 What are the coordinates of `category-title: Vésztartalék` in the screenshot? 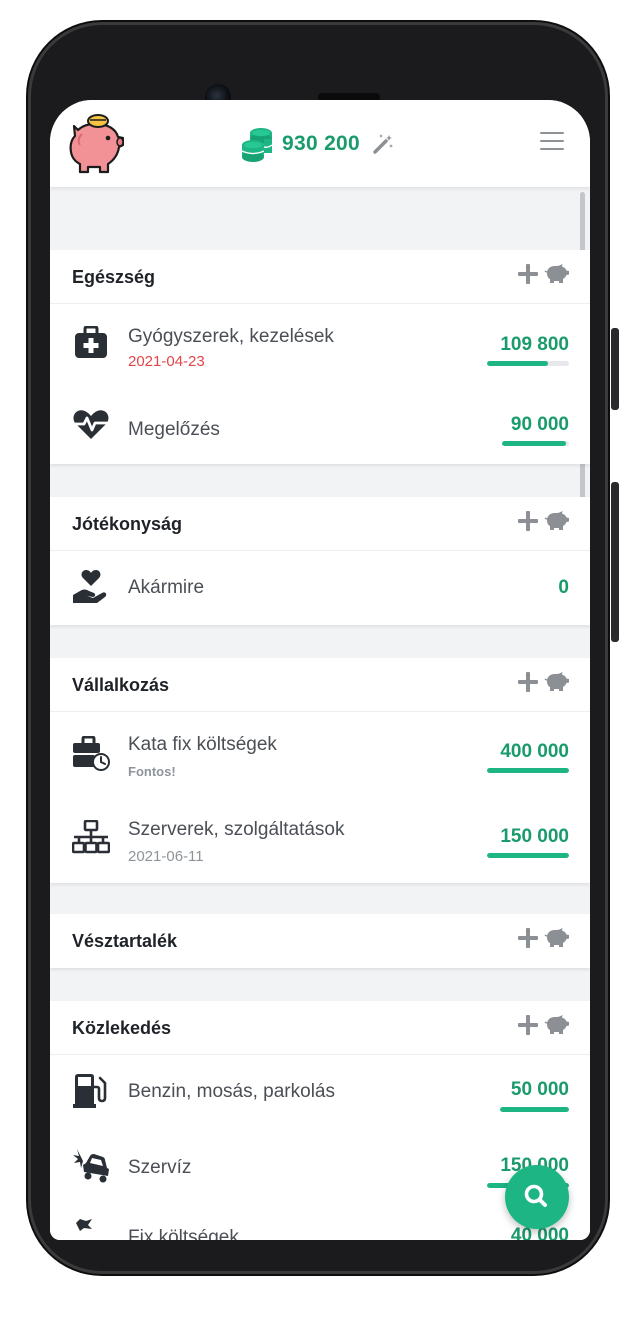 It's located at (125, 941).